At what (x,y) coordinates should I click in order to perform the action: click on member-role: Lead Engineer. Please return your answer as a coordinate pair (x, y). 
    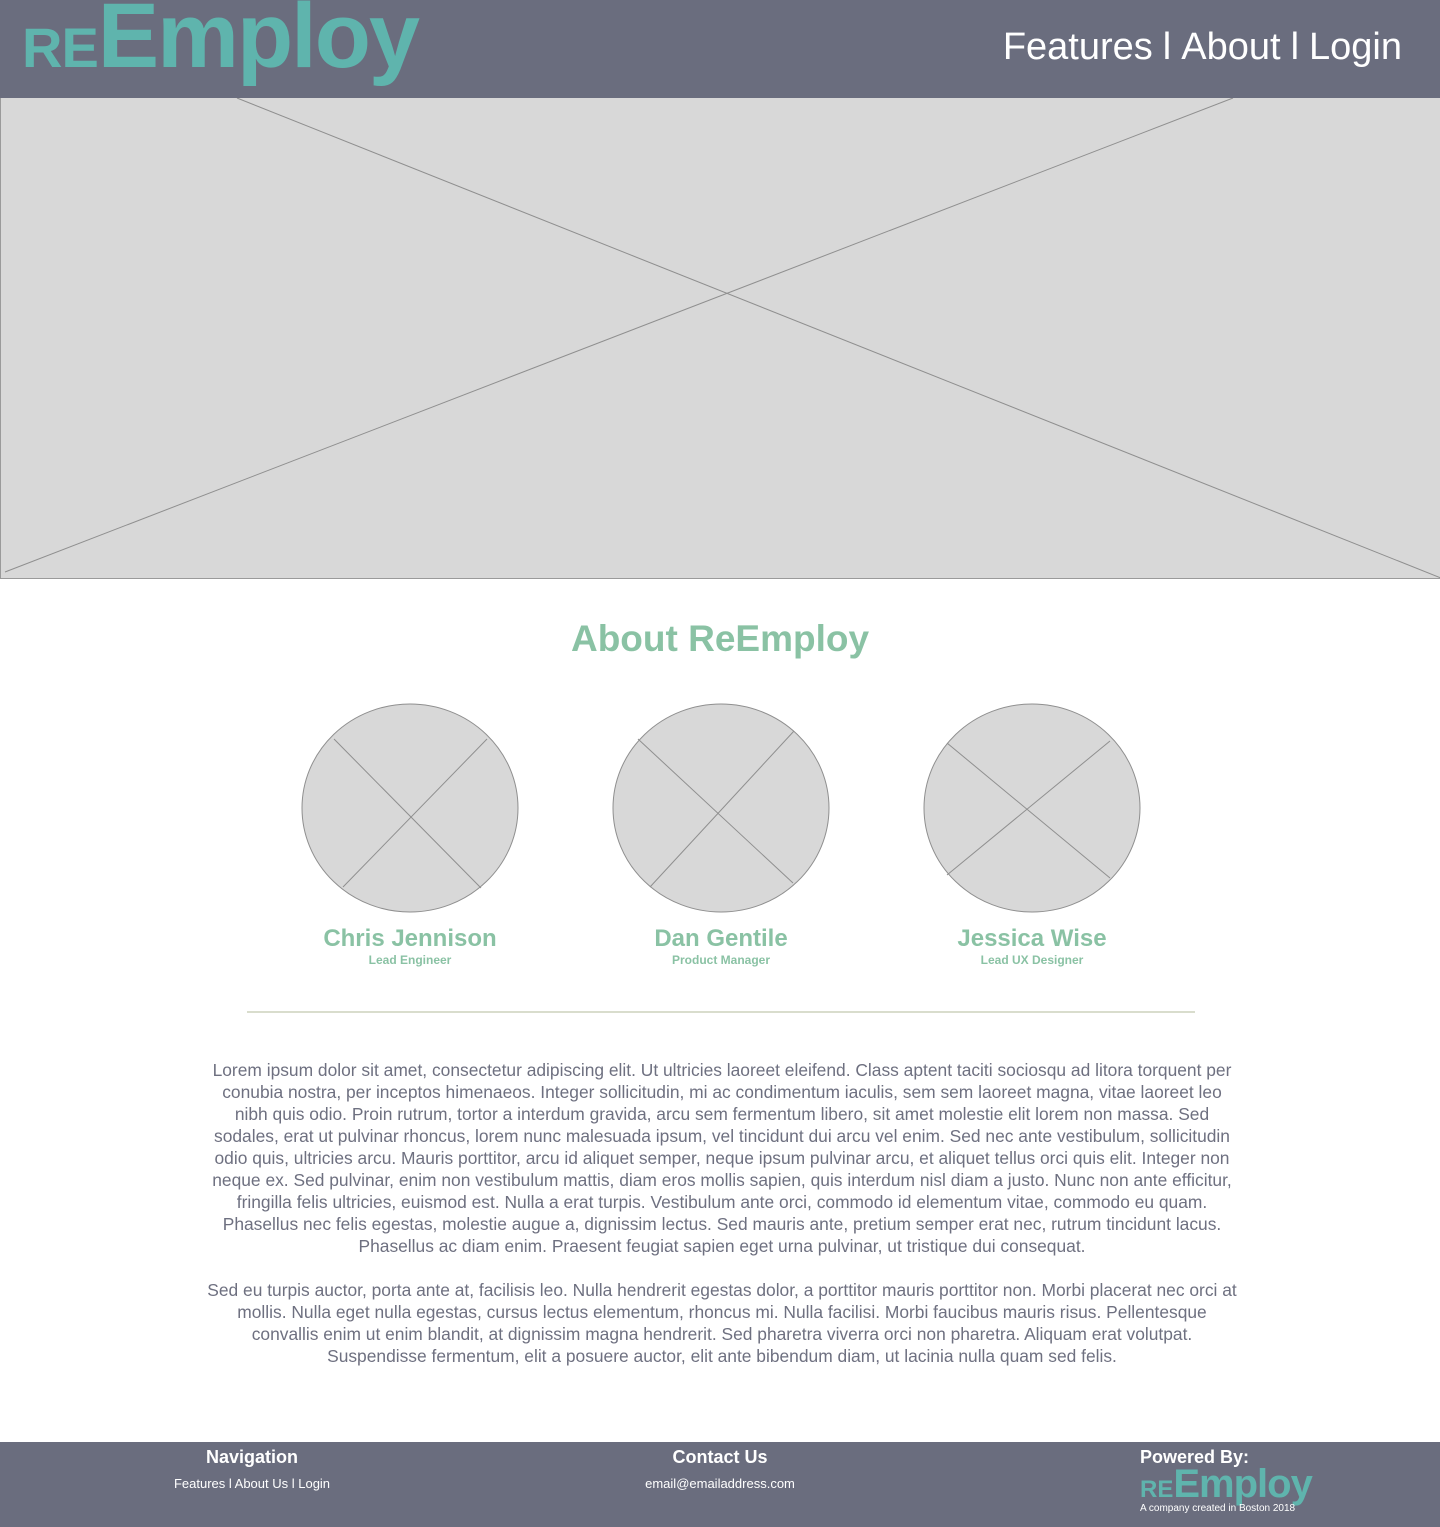
    Looking at the image, I should click on (410, 960).